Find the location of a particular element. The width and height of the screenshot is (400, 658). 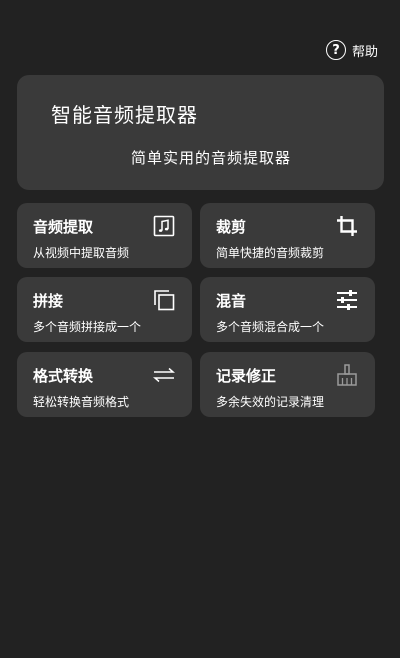

feature-card-crop: 裁剪 简单快捷的音频裁剪 is located at coordinates (287, 235).